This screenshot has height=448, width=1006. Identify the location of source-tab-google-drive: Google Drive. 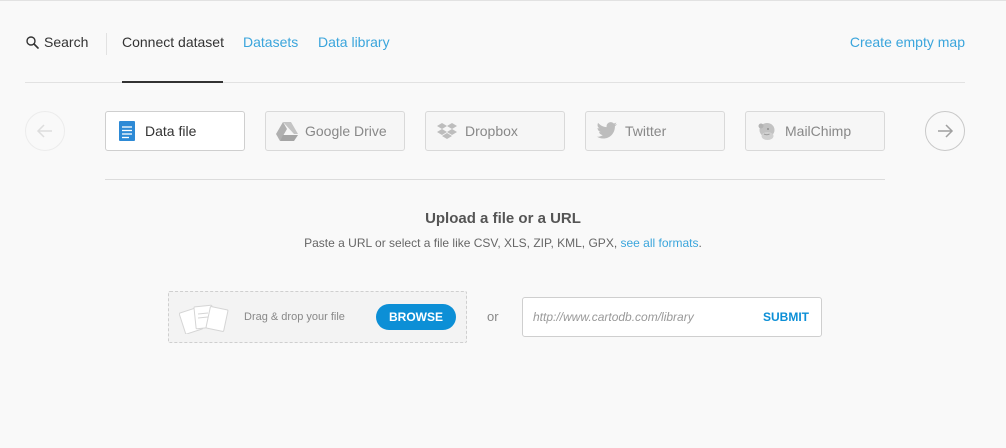
(335, 131).